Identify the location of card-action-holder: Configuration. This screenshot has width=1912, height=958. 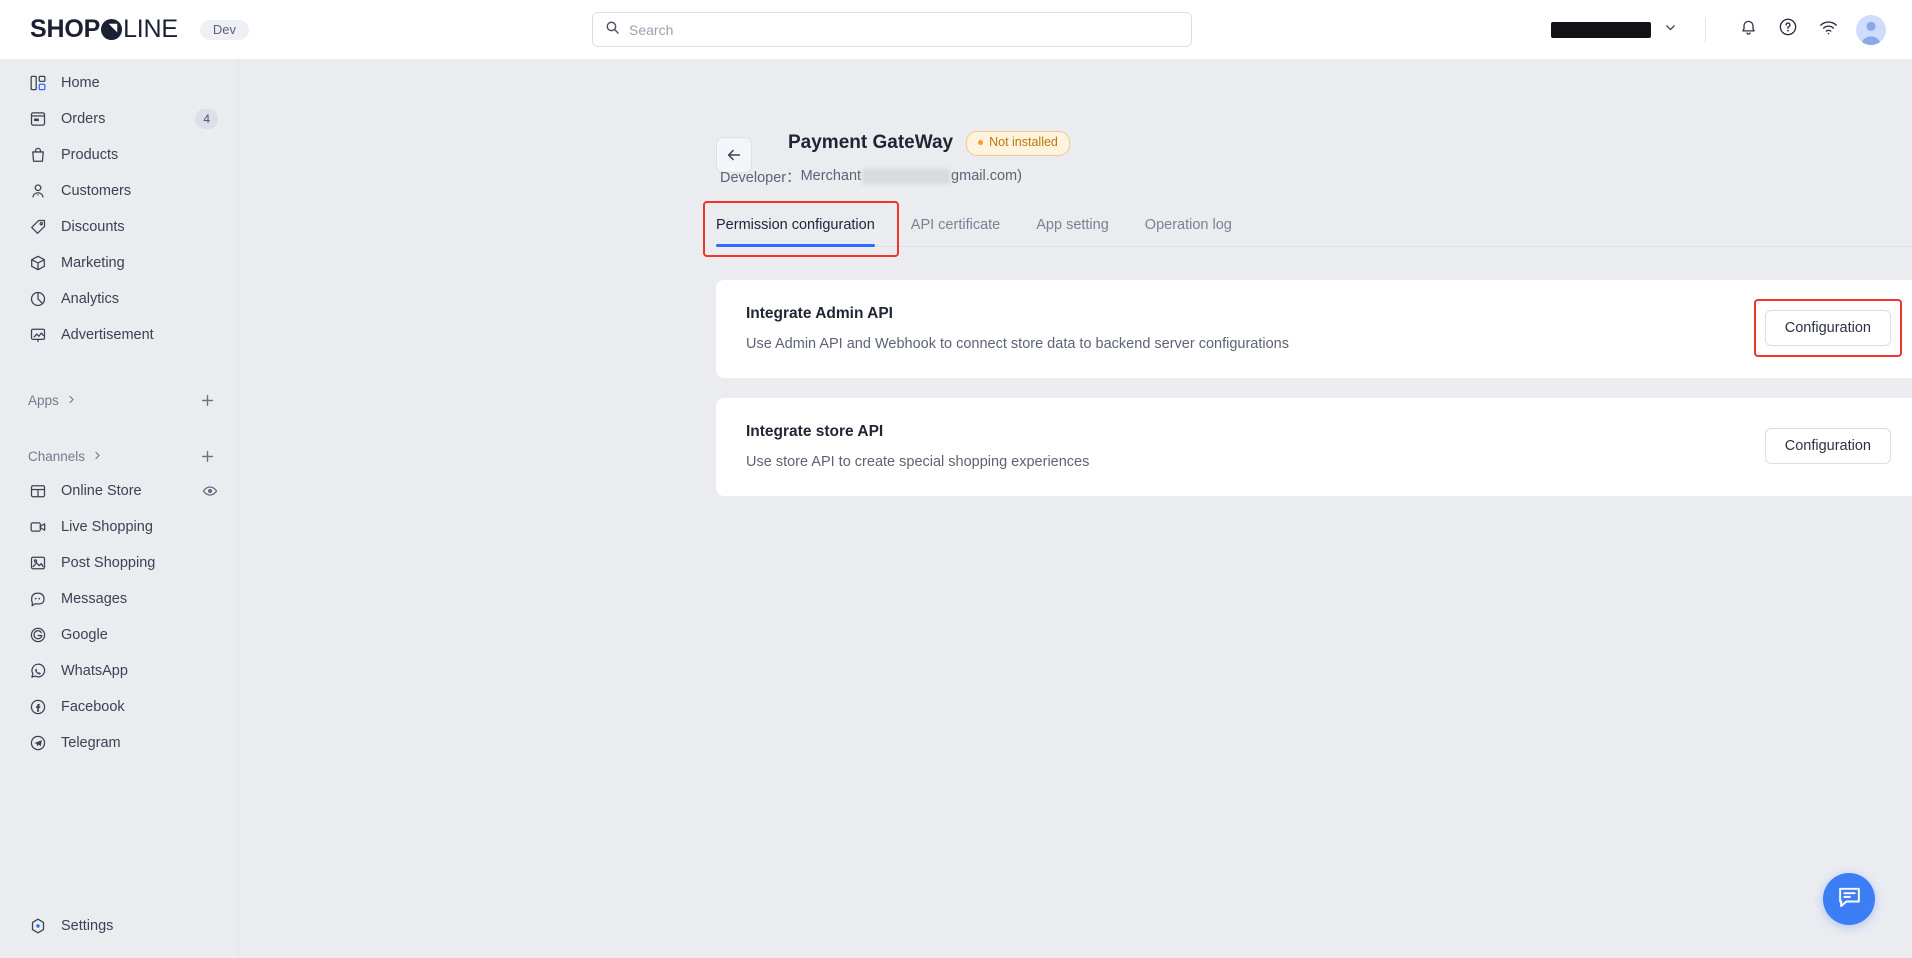
(1827, 328).